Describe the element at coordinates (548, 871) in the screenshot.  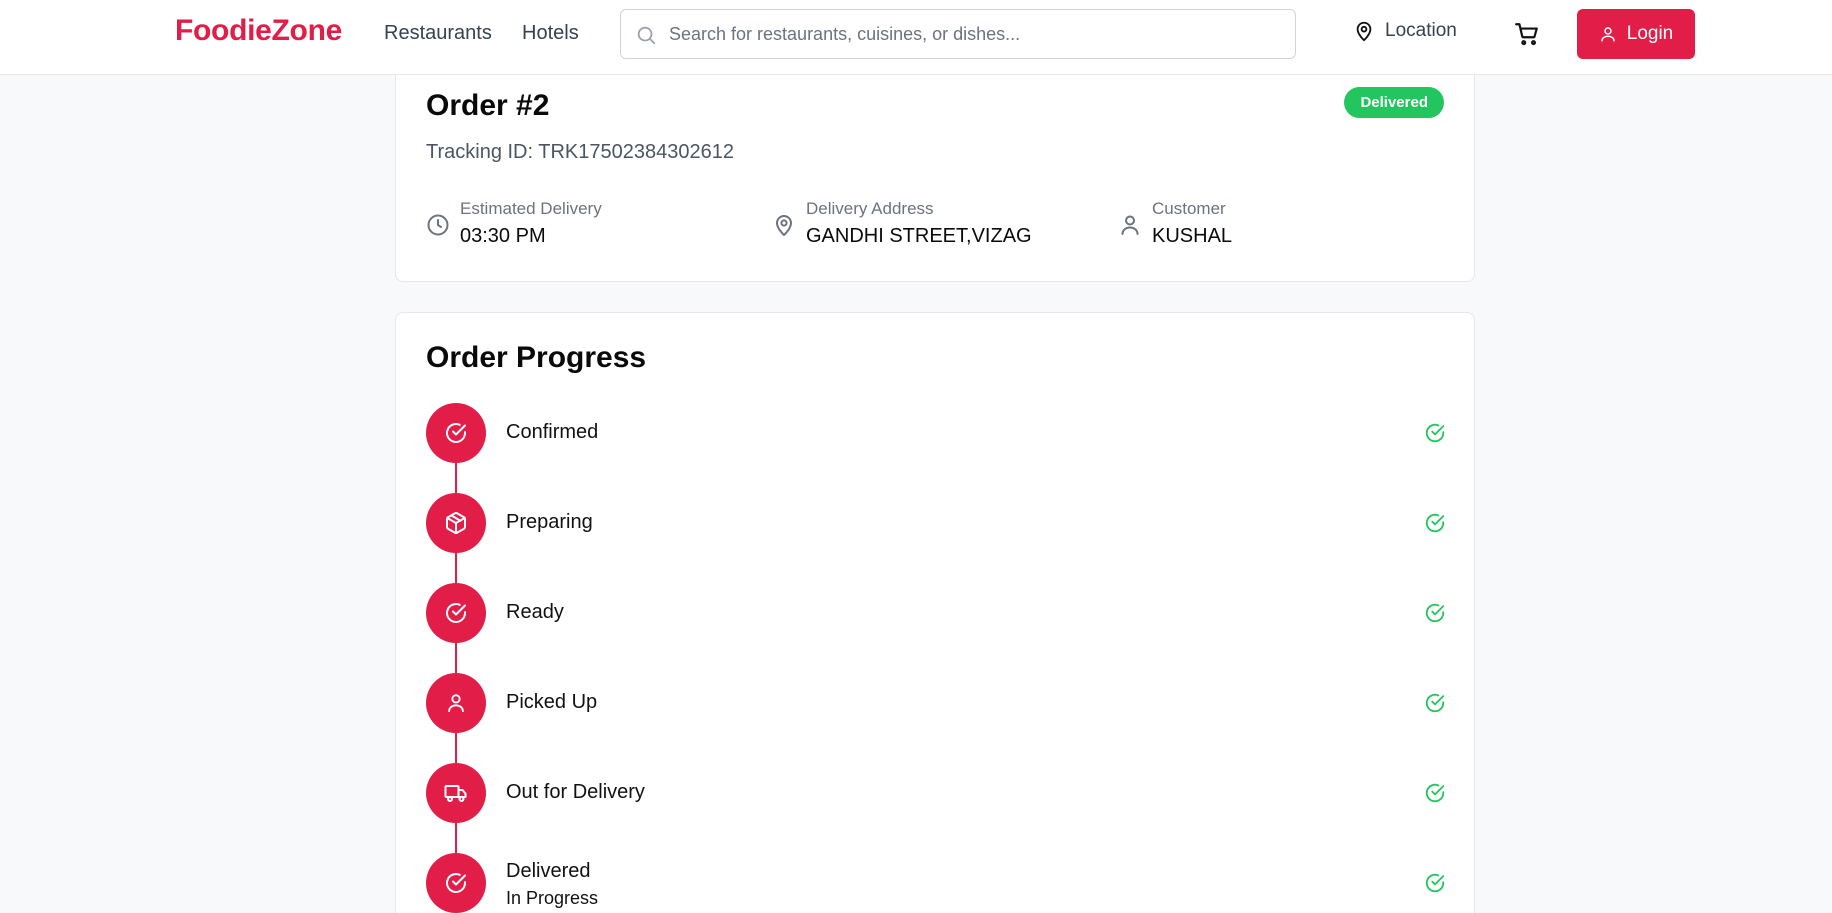
I see `step-label: Delivered` at that location.